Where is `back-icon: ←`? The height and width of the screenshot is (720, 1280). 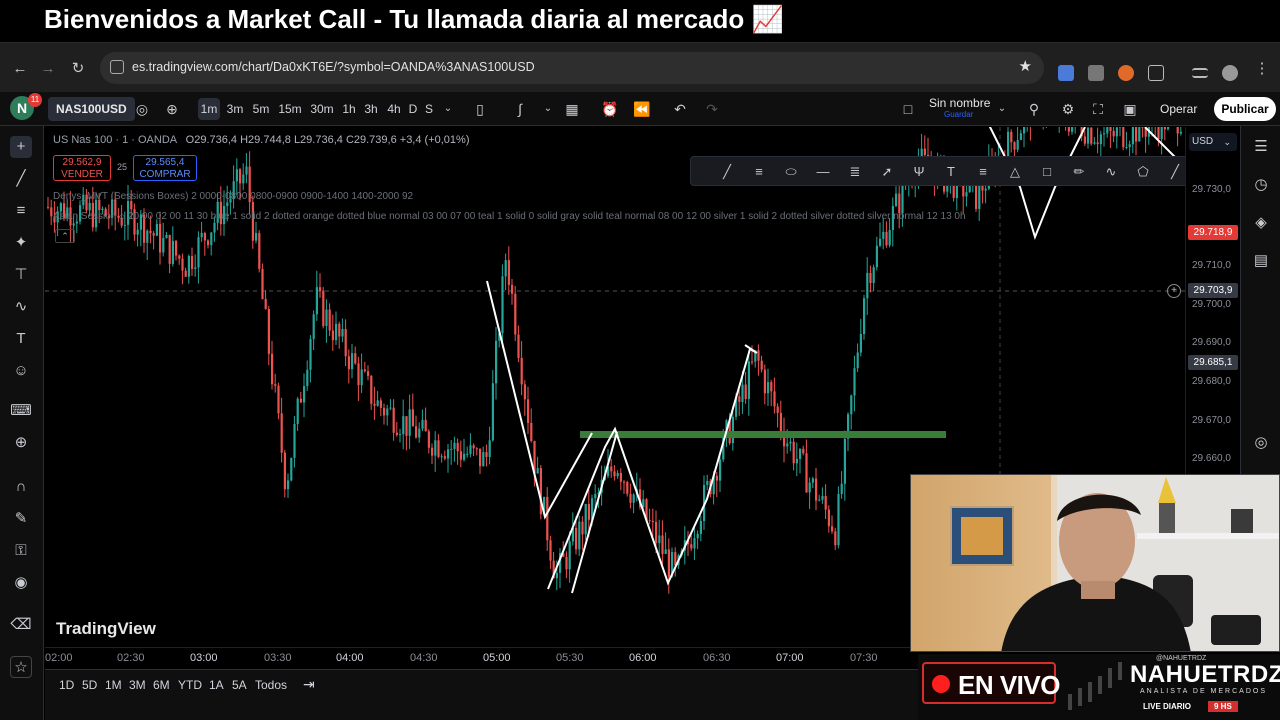
back-icon: ← is located at coordinates (20, 69).